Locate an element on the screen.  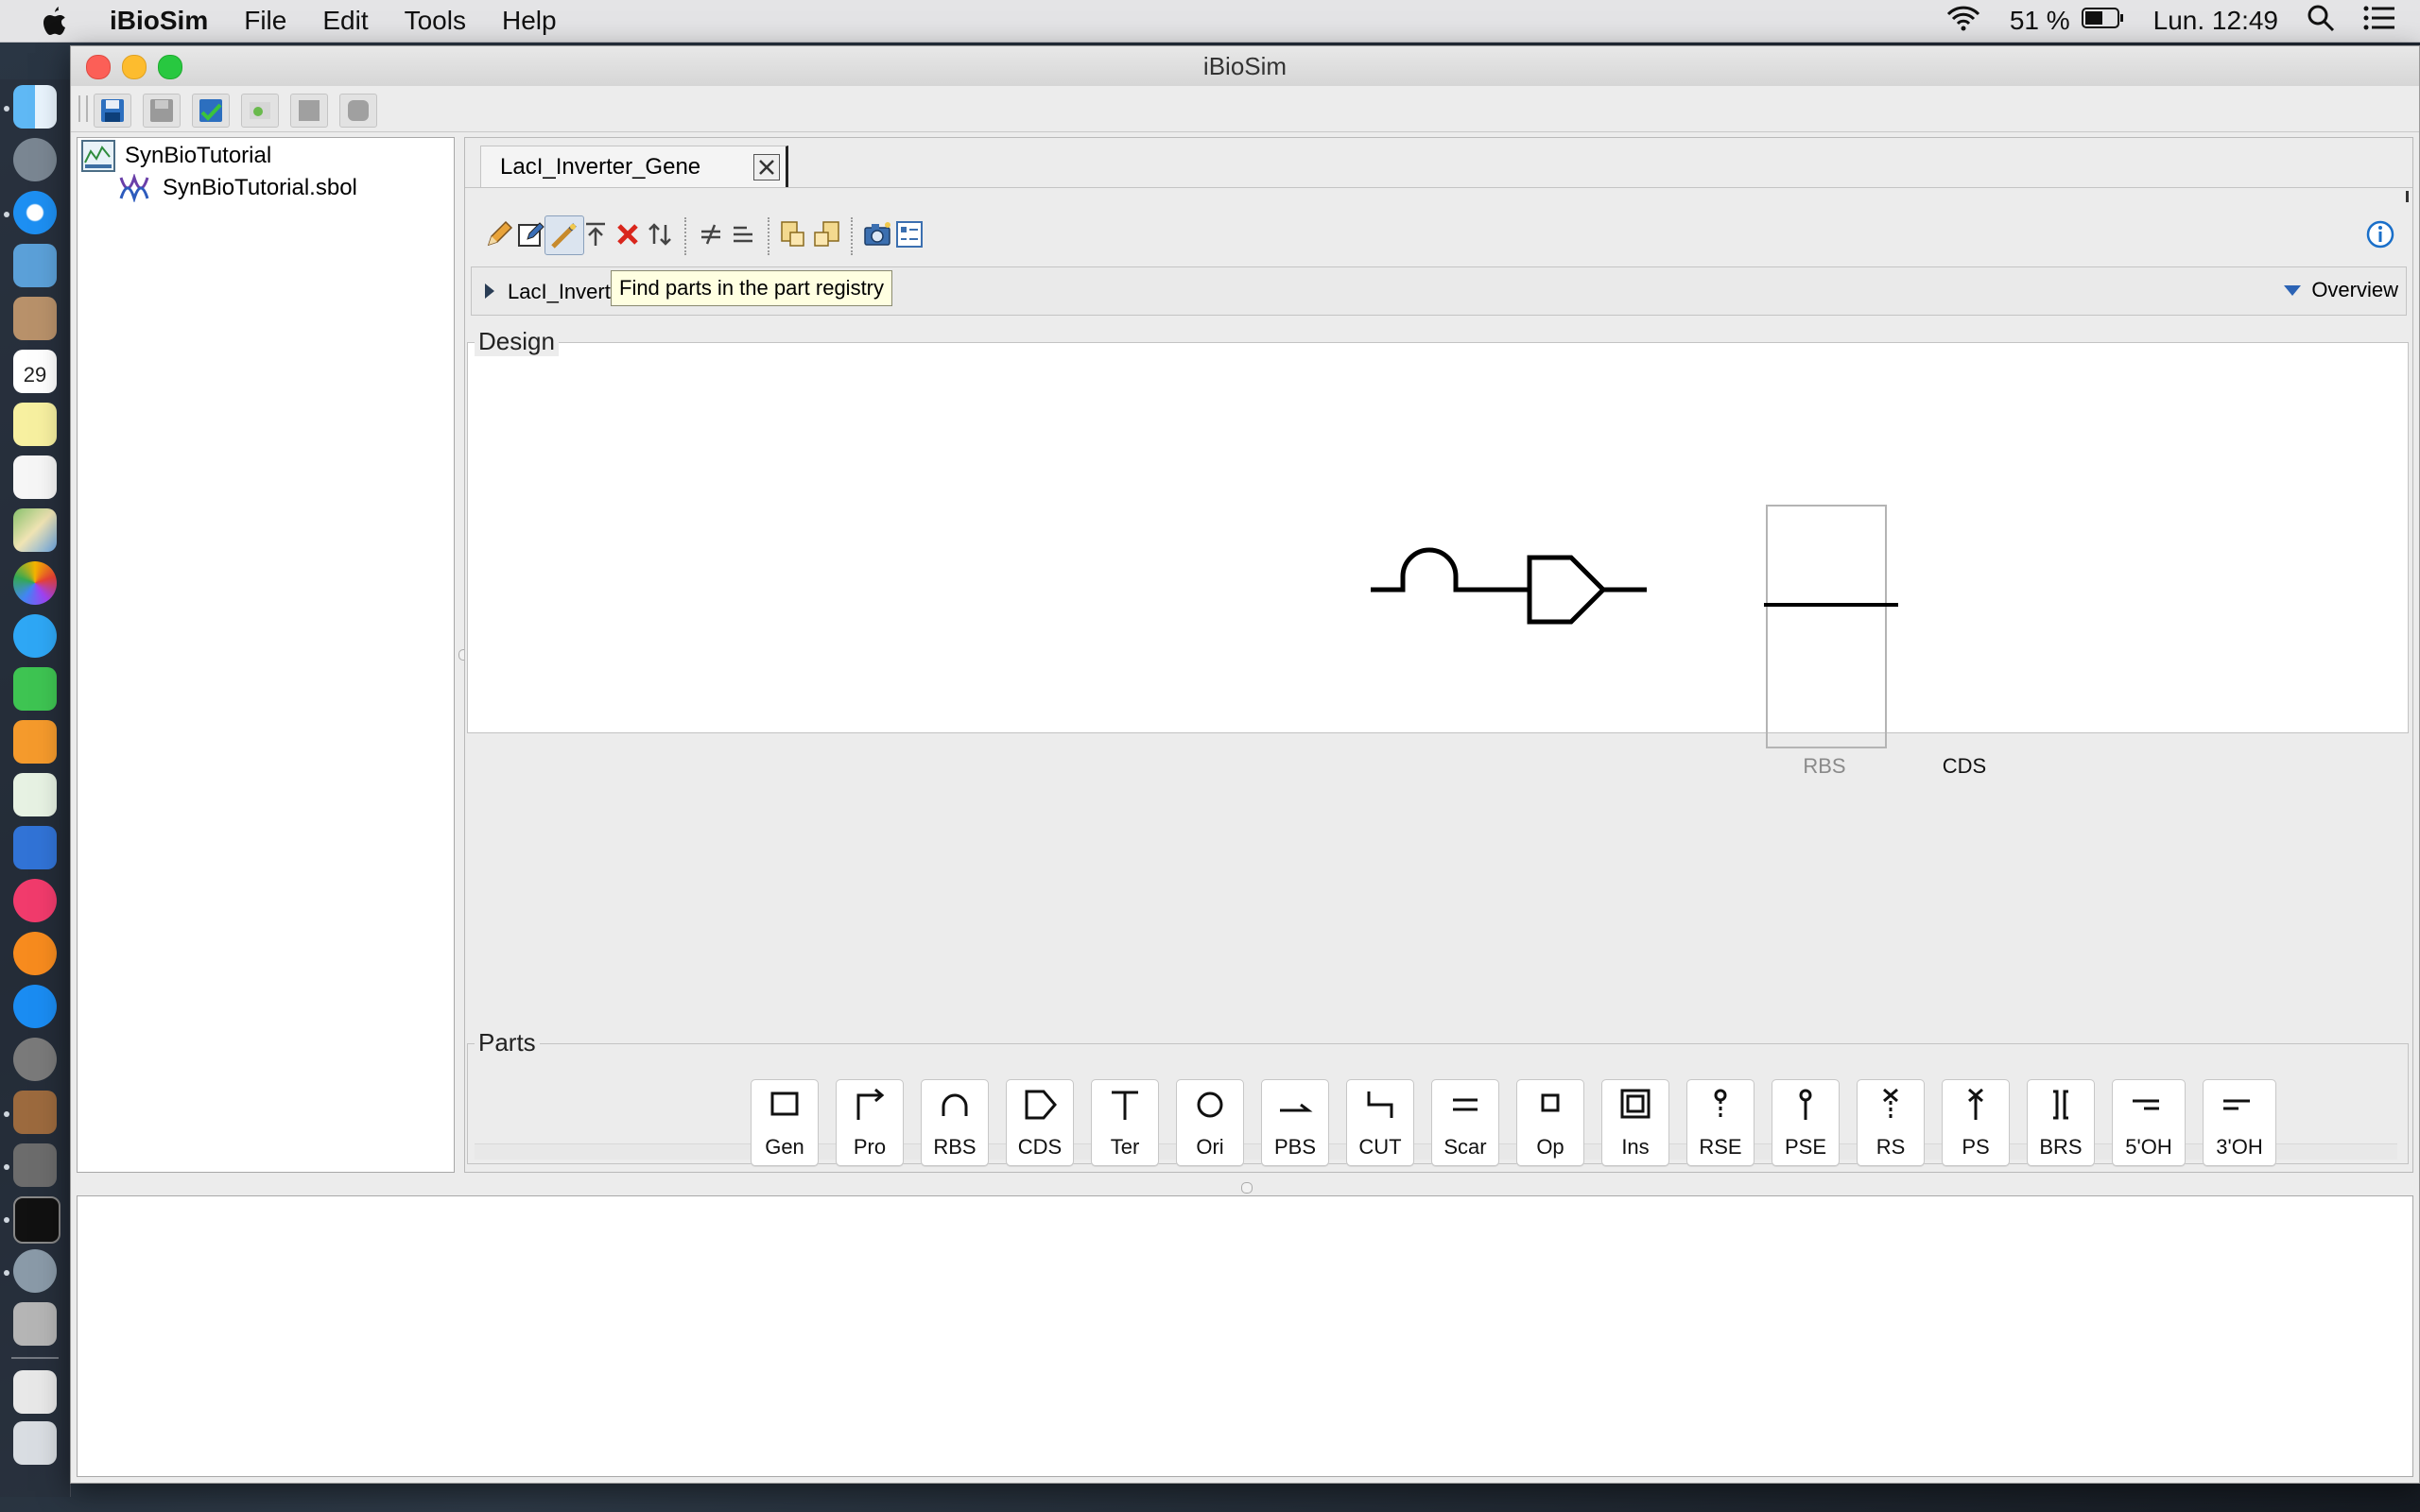
tab-laci-inverter-gene: LacI_Inverter_Gene is located at coordinates (634, 167).